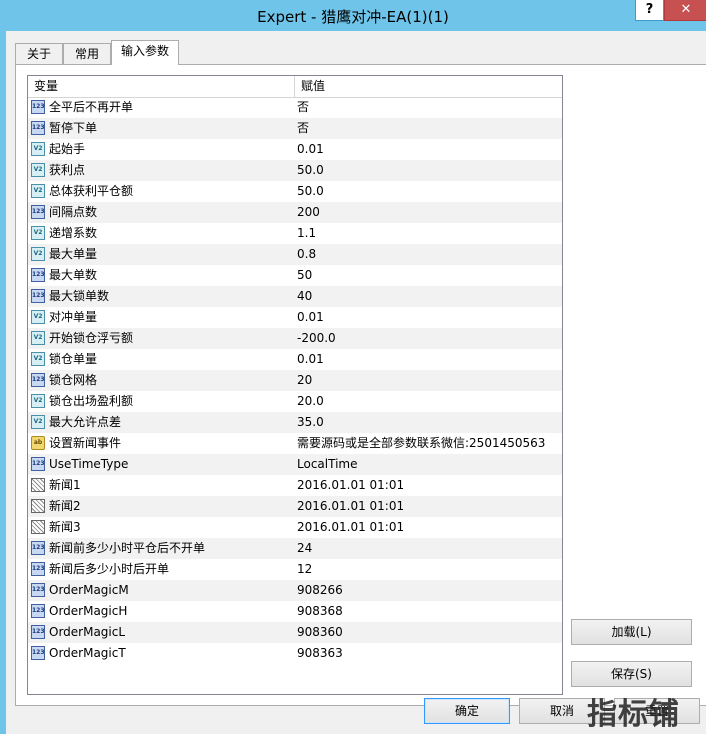  I want to click on parameter-value: 908360, so click(320, 632).